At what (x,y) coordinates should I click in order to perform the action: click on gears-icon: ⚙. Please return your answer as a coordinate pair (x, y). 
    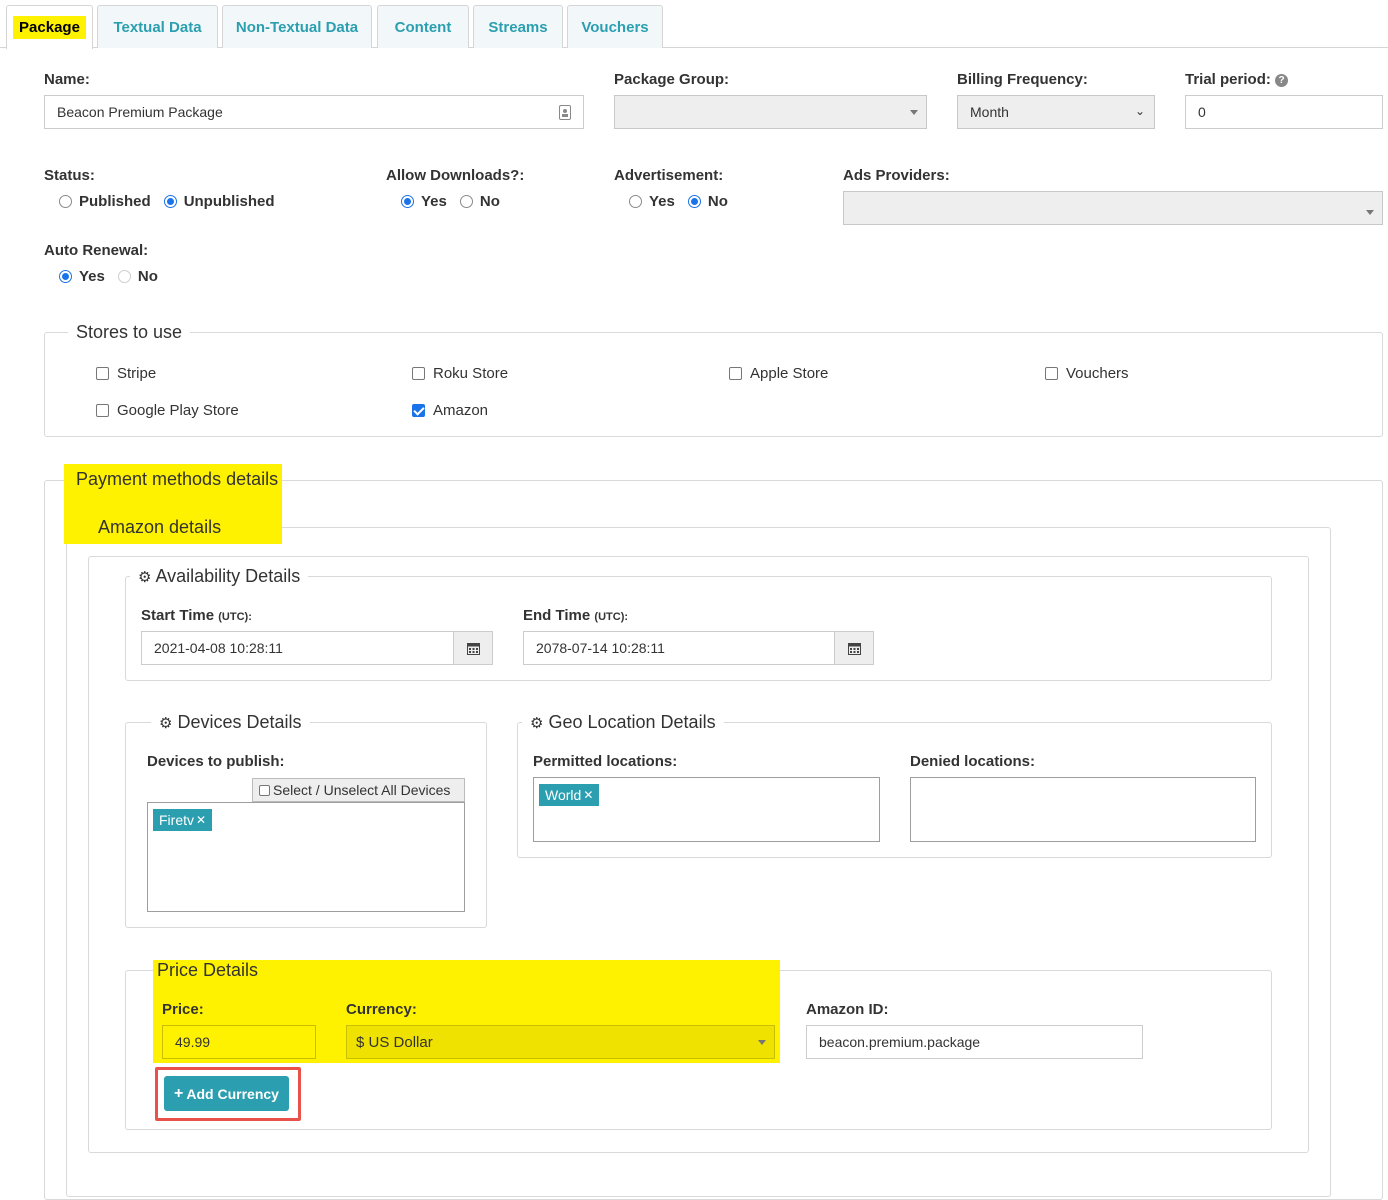
    Looking at the image, I should click on (537, 723).